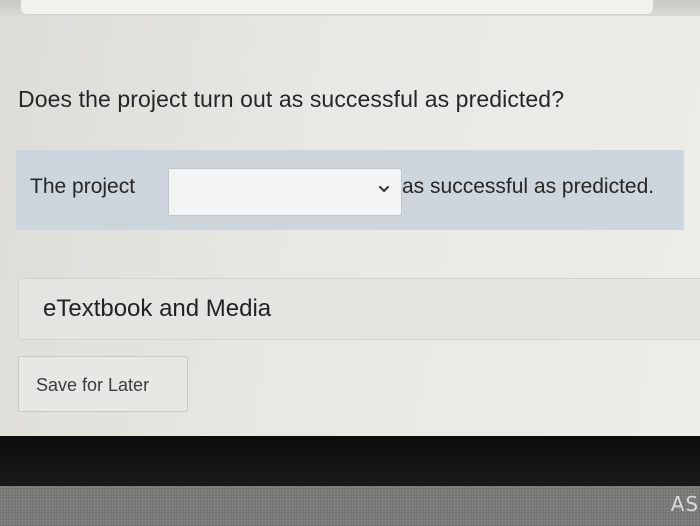  What do you see at coordinates (359, 309) in the screenshot?
I see `etextbook-media-panel: eTextbook and Media` at bounding box center [359, 309].